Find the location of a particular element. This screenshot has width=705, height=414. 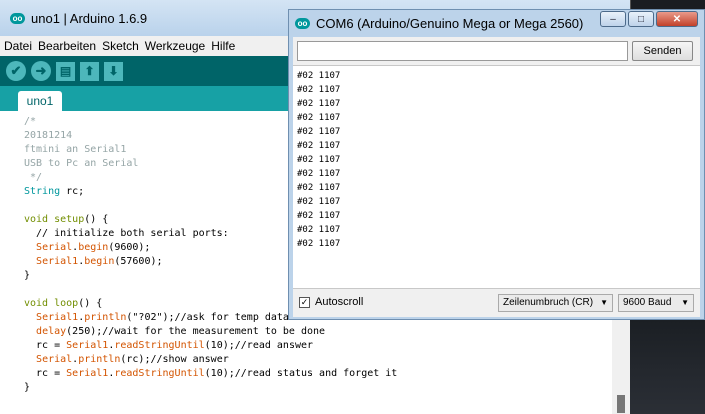

check-icon: ✔ is located at coordinates (16, 70).